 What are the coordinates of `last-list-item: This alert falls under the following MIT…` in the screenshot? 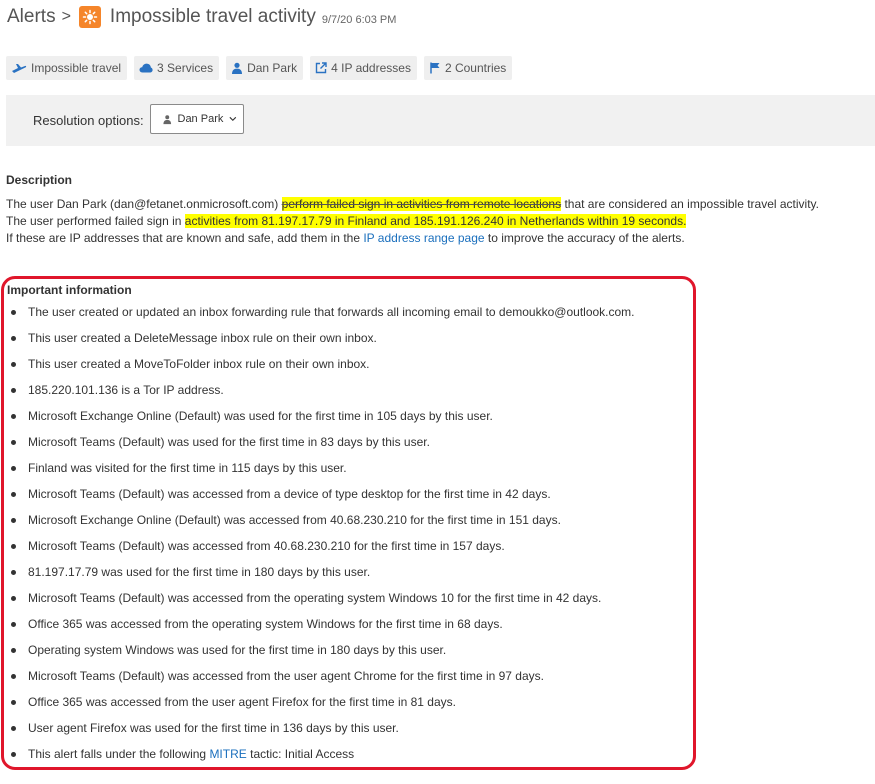 It's located at (317, 759).